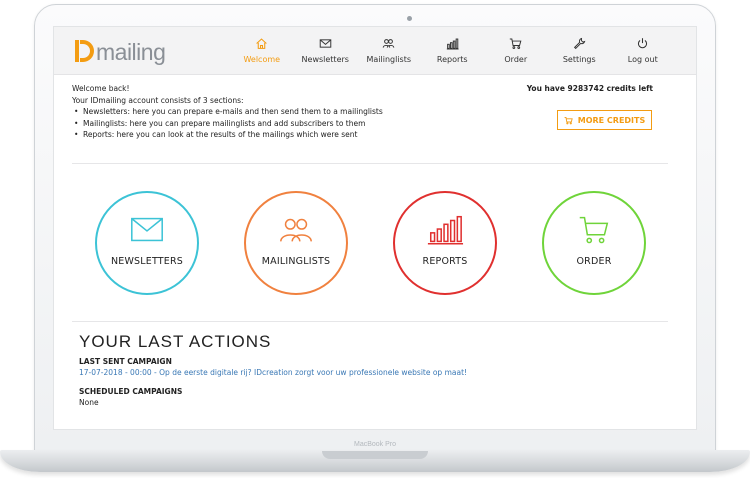  What do you see at coordinates (389, 59) in the screenshot?
I see `nav-label: Mailinglists` at bounding box center [389, 59].